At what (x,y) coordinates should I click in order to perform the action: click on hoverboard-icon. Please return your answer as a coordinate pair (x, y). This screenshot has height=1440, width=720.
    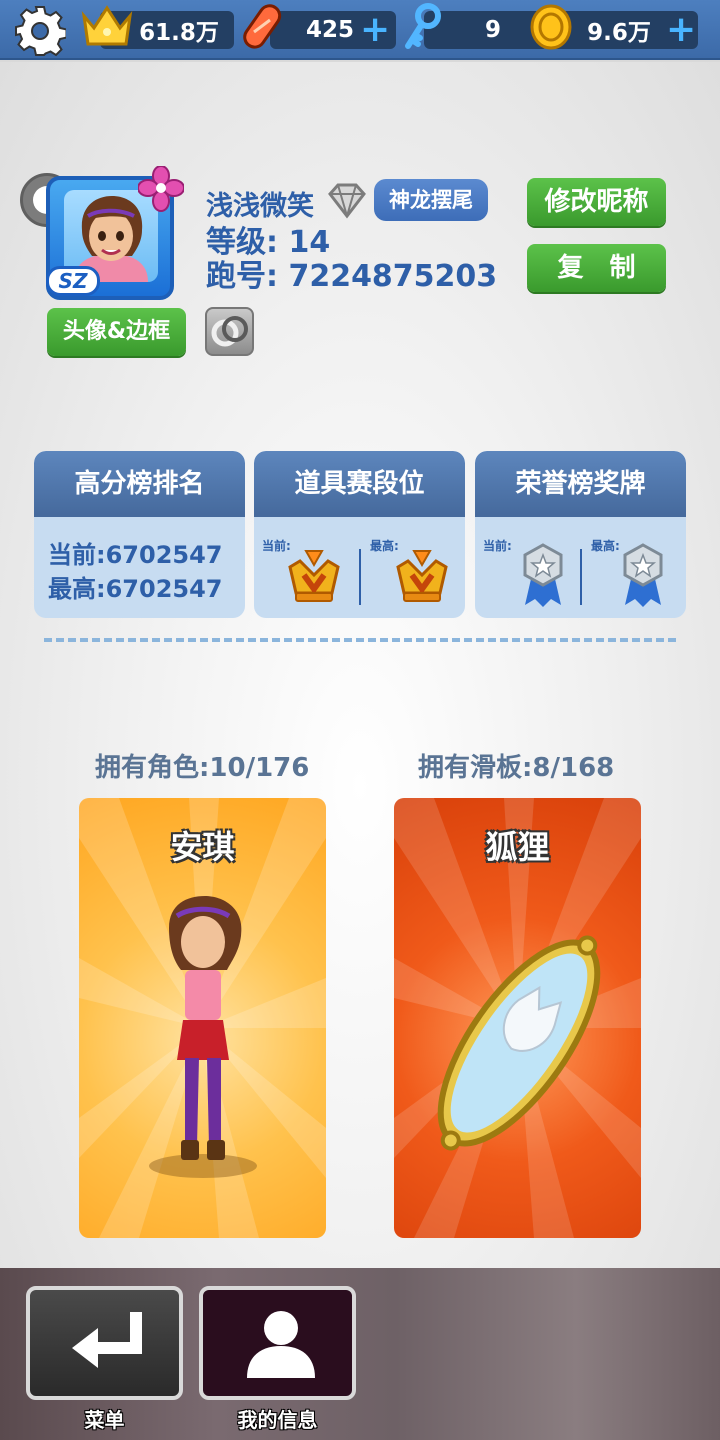
    Looking at the image, I should click on (262, 26).